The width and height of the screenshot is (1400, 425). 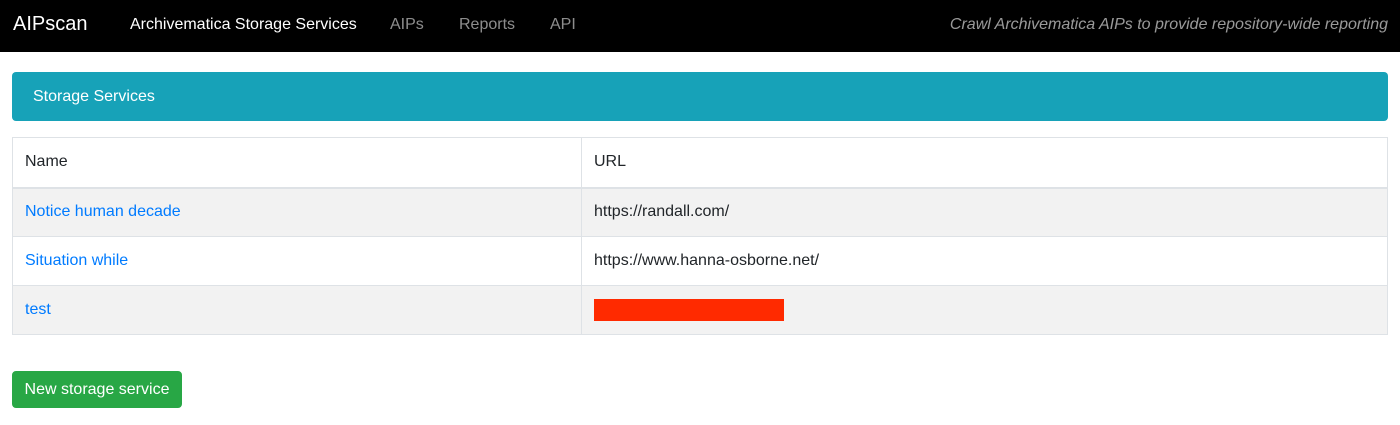 What do you see at coordinates (297, 163) in the screenshot?
I see `column-header-name: Name` at bounding box center [297, 163].